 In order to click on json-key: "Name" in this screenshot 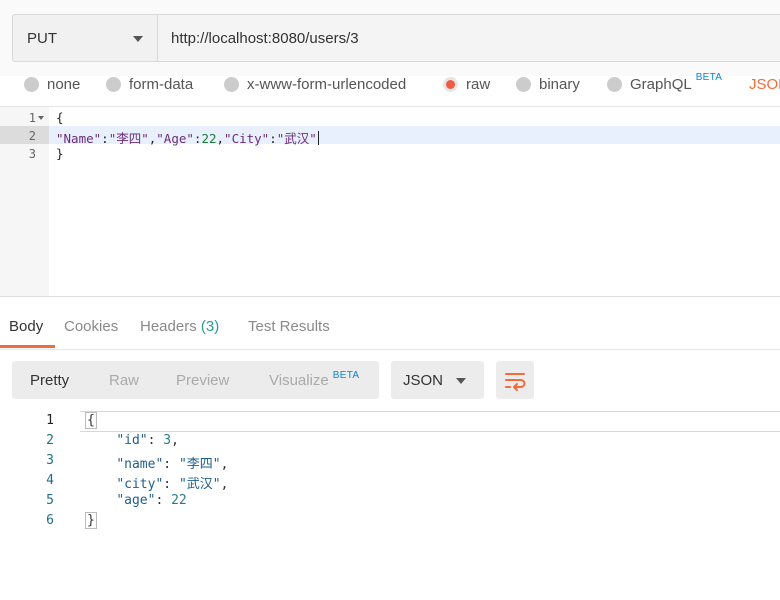, I will do `click(79, 138)`.